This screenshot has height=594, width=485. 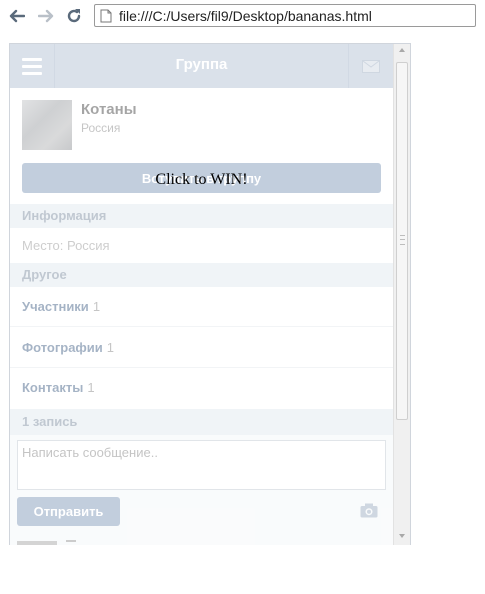 I want to click on contacts-link: Контакты 1, so click(x=201, y=388).